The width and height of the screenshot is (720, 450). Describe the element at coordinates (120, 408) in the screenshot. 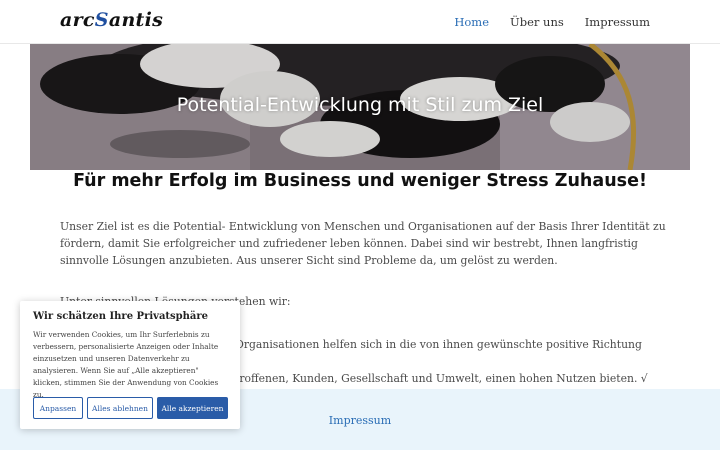

I see `reject-all-button: Alles ablehnen` at that location.